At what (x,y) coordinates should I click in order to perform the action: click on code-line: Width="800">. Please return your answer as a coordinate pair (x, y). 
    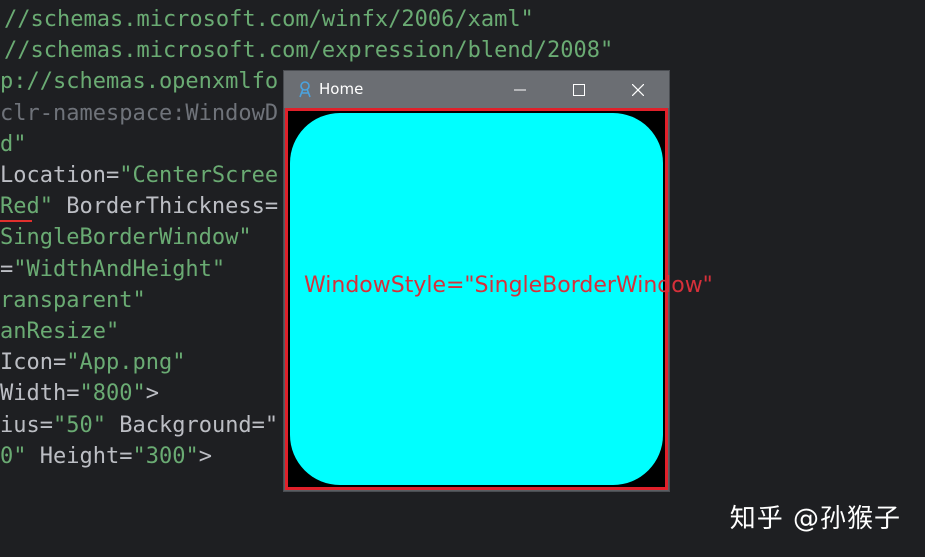
    Looking at the image, I should click on (79, 393).